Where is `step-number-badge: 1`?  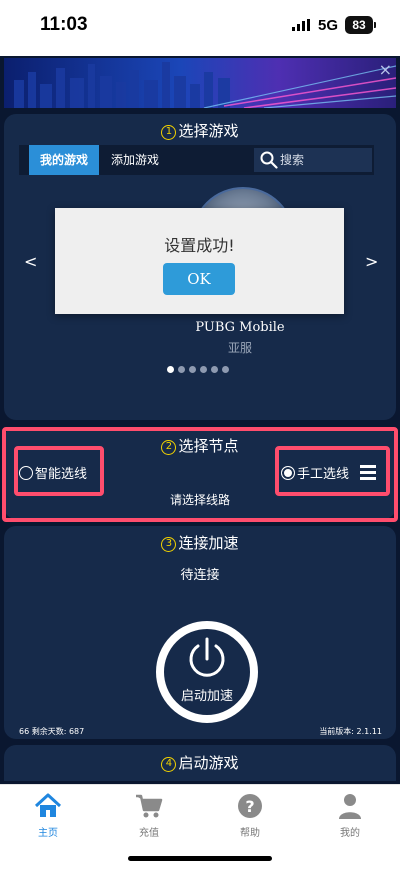
step-number-badge: 1 is located at coordinates (169, 132).